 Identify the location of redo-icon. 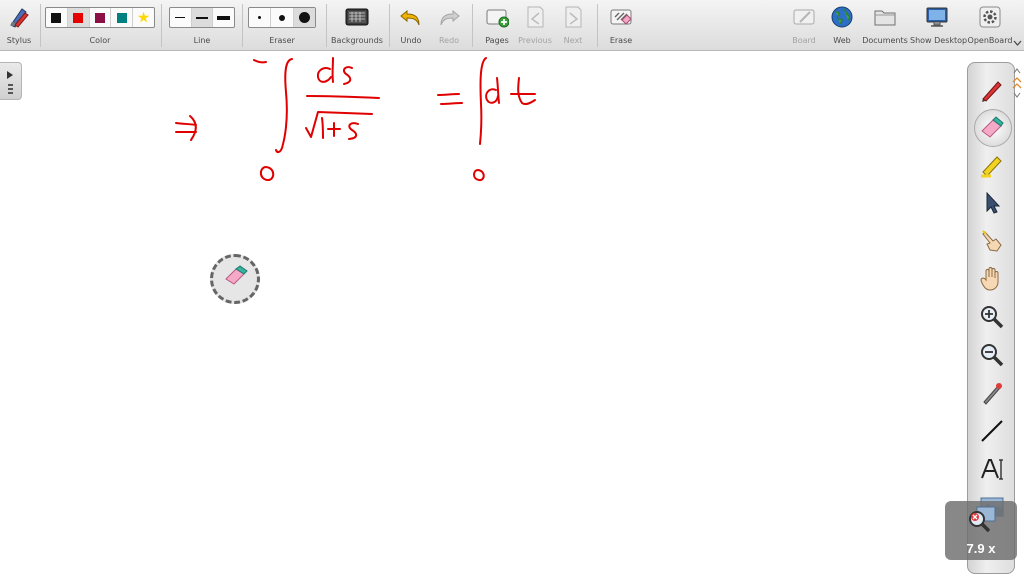
(450, 17).